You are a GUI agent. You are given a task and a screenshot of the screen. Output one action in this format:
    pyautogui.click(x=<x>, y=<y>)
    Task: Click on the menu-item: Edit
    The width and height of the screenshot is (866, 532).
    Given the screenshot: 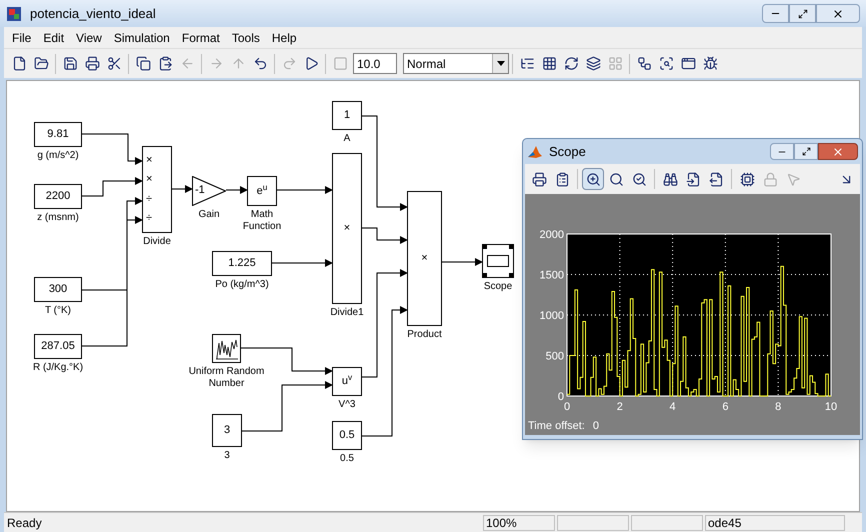 What is the action you would take?
    pyautogui.click(x=53, y=37)
    